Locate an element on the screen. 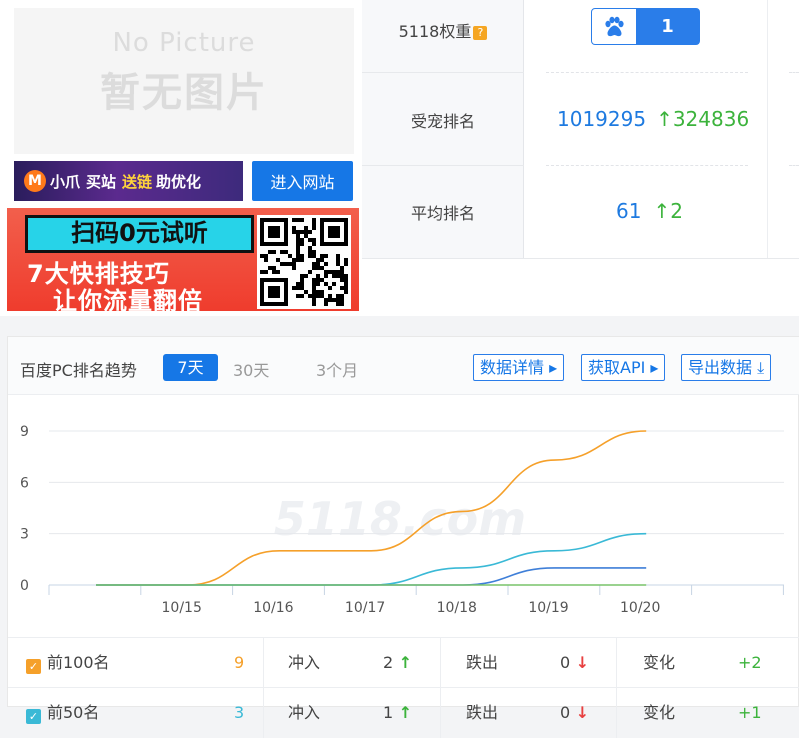  table-cell: 2 ↑ is located at coordinates (397, 663).